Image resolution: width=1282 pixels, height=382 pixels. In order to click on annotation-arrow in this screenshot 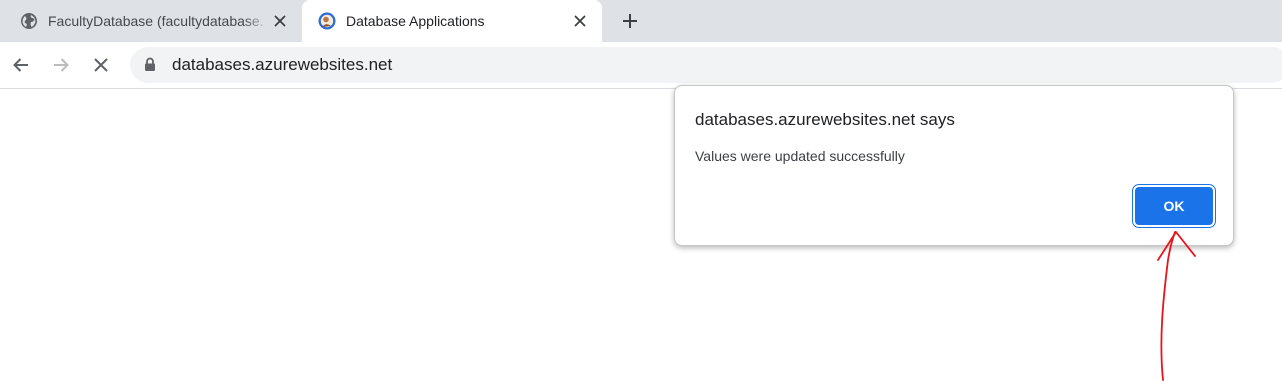, I will do `click(1176, 306)`.